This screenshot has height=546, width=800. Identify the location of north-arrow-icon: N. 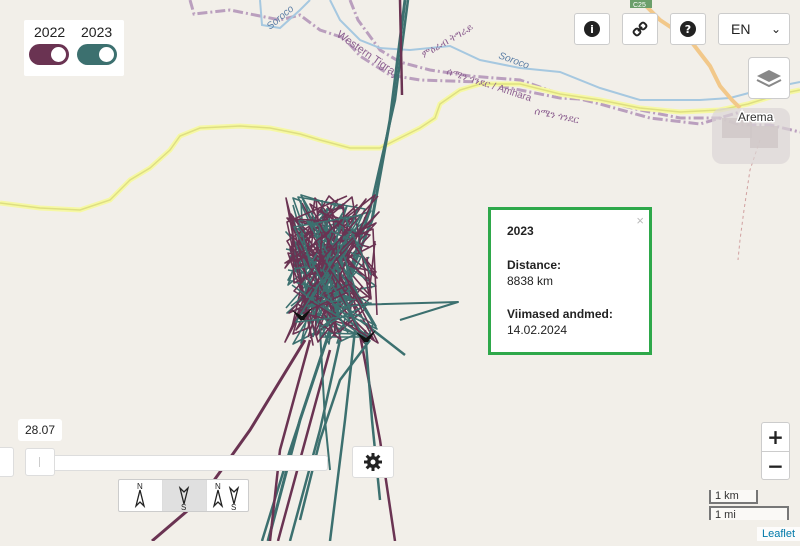
(140, 495).